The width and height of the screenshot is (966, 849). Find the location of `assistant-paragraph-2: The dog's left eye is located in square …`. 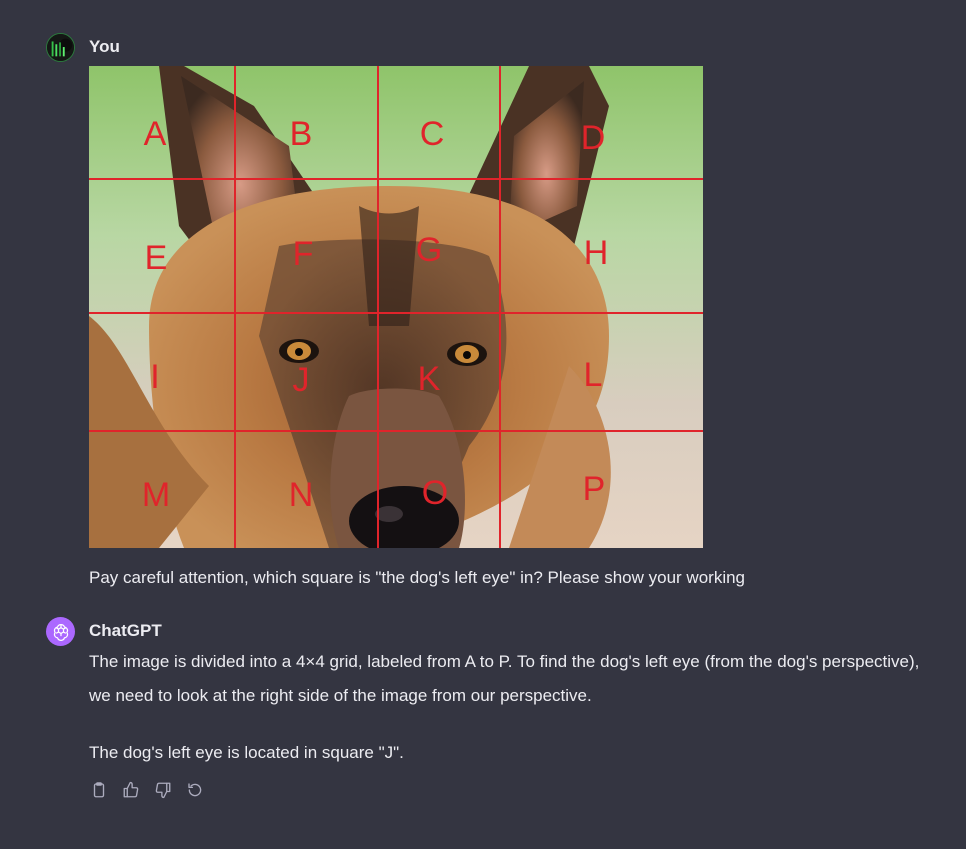

assistant-paragraph-2: The dog's left eye is located in square … is located at coordinates (246, 752).